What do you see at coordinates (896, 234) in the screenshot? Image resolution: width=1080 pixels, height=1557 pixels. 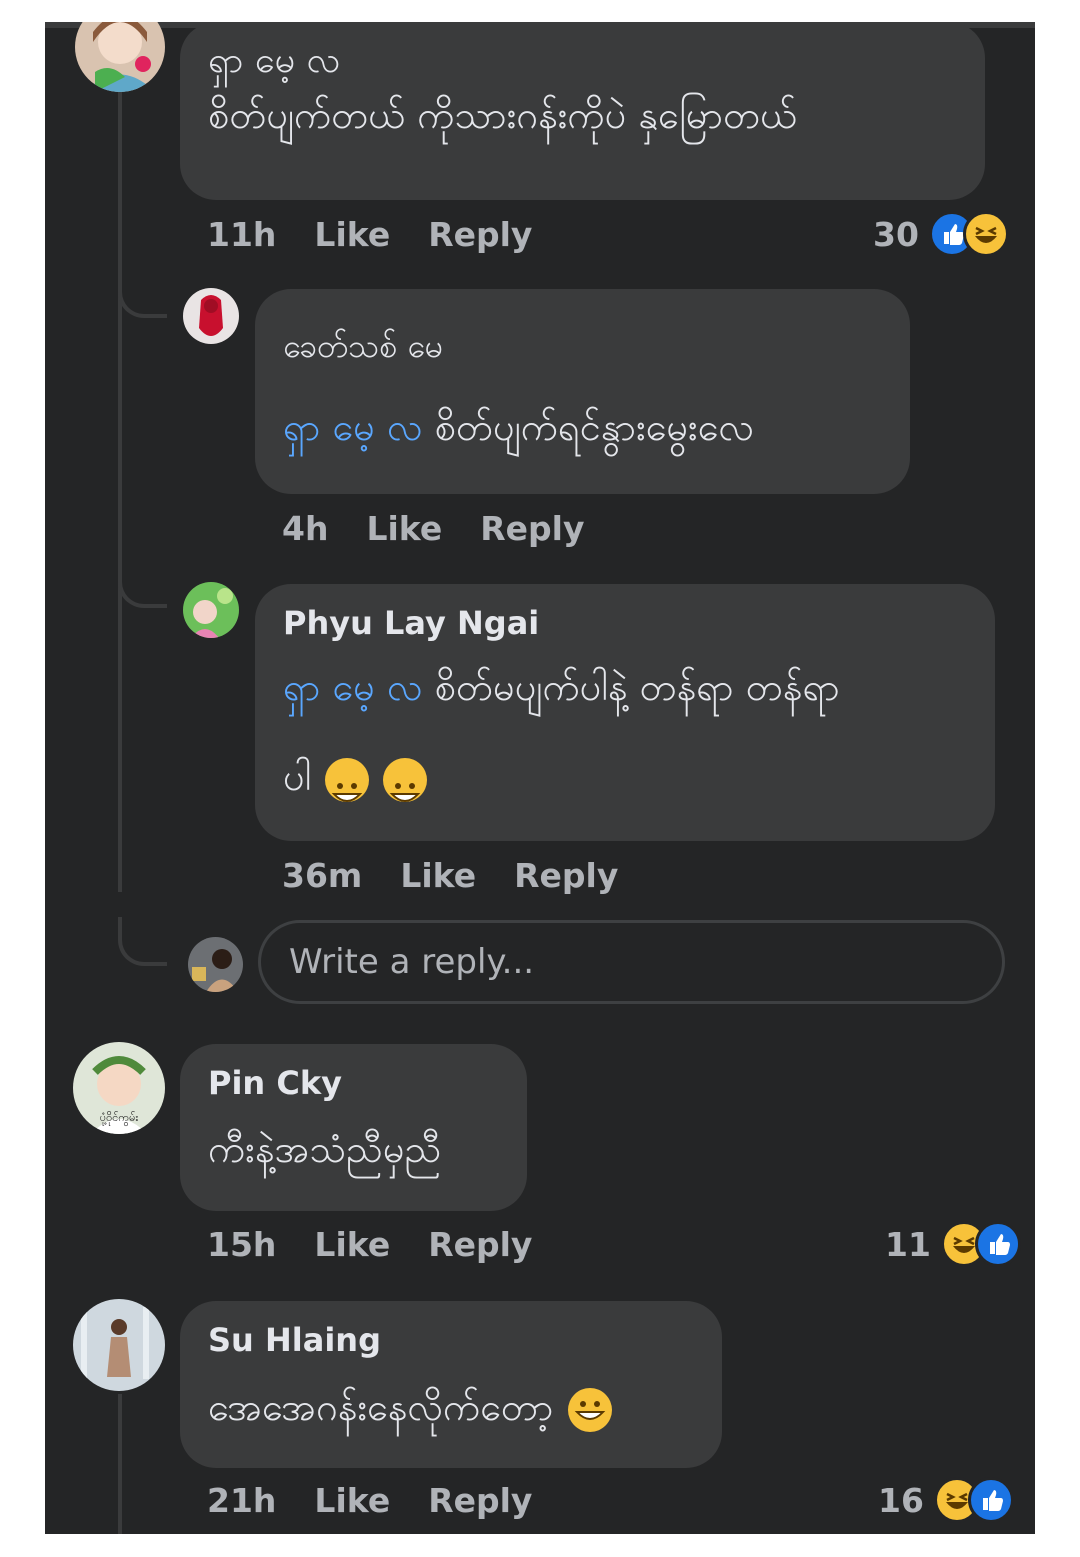 I see `reaction-count: 30` at bounding box center [896, 234].